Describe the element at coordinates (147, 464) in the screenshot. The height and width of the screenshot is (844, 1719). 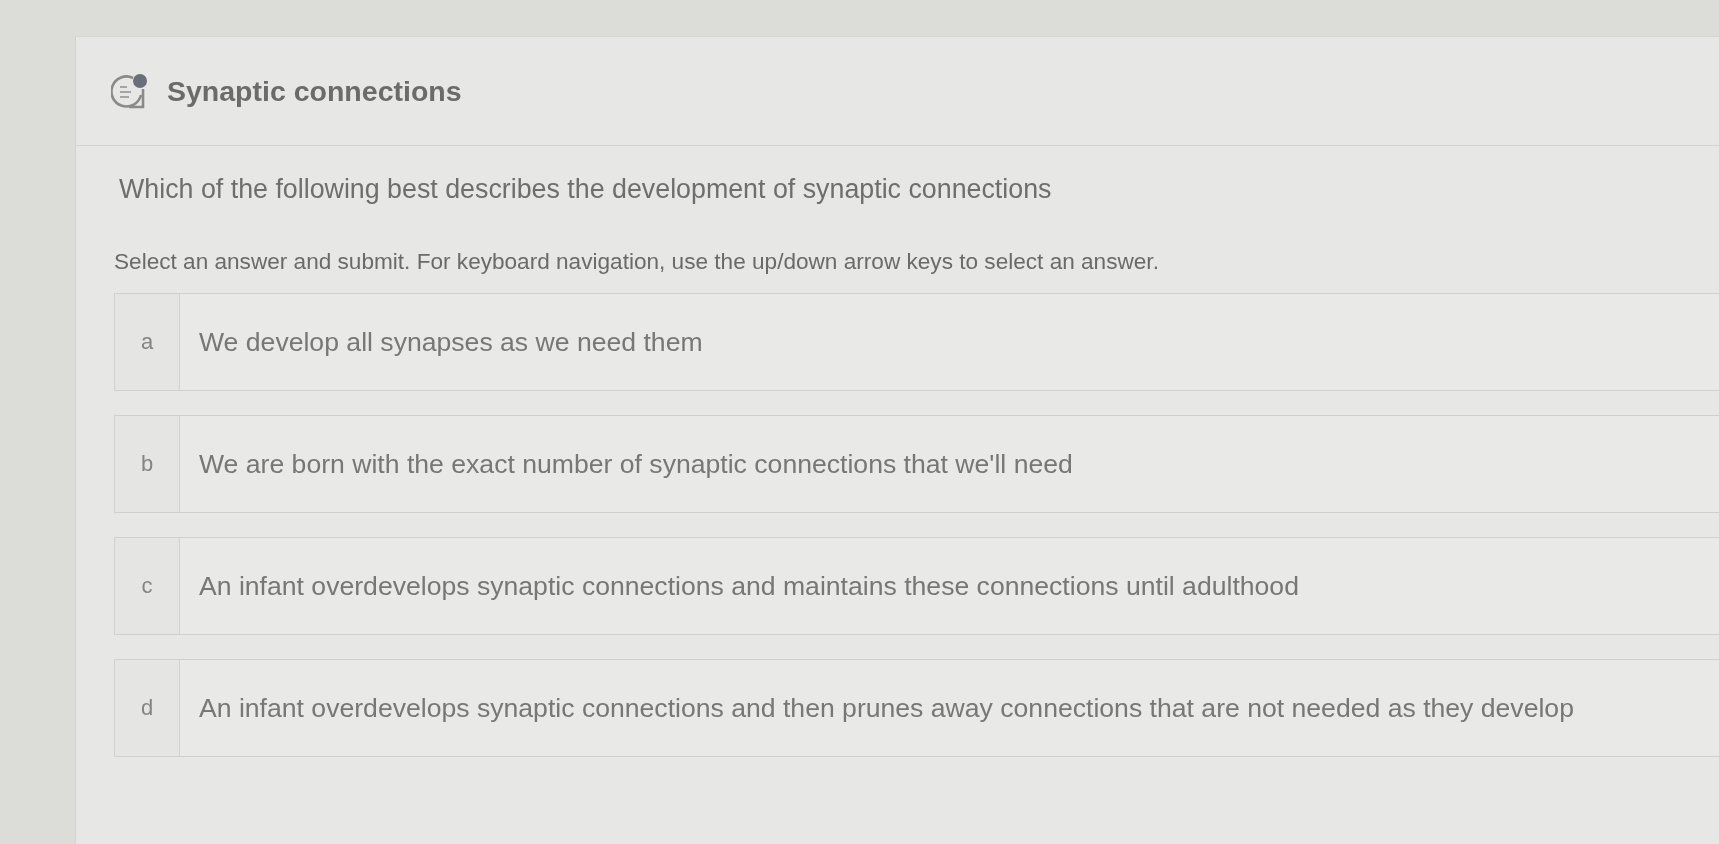
I see `option-letter: b` at that location.